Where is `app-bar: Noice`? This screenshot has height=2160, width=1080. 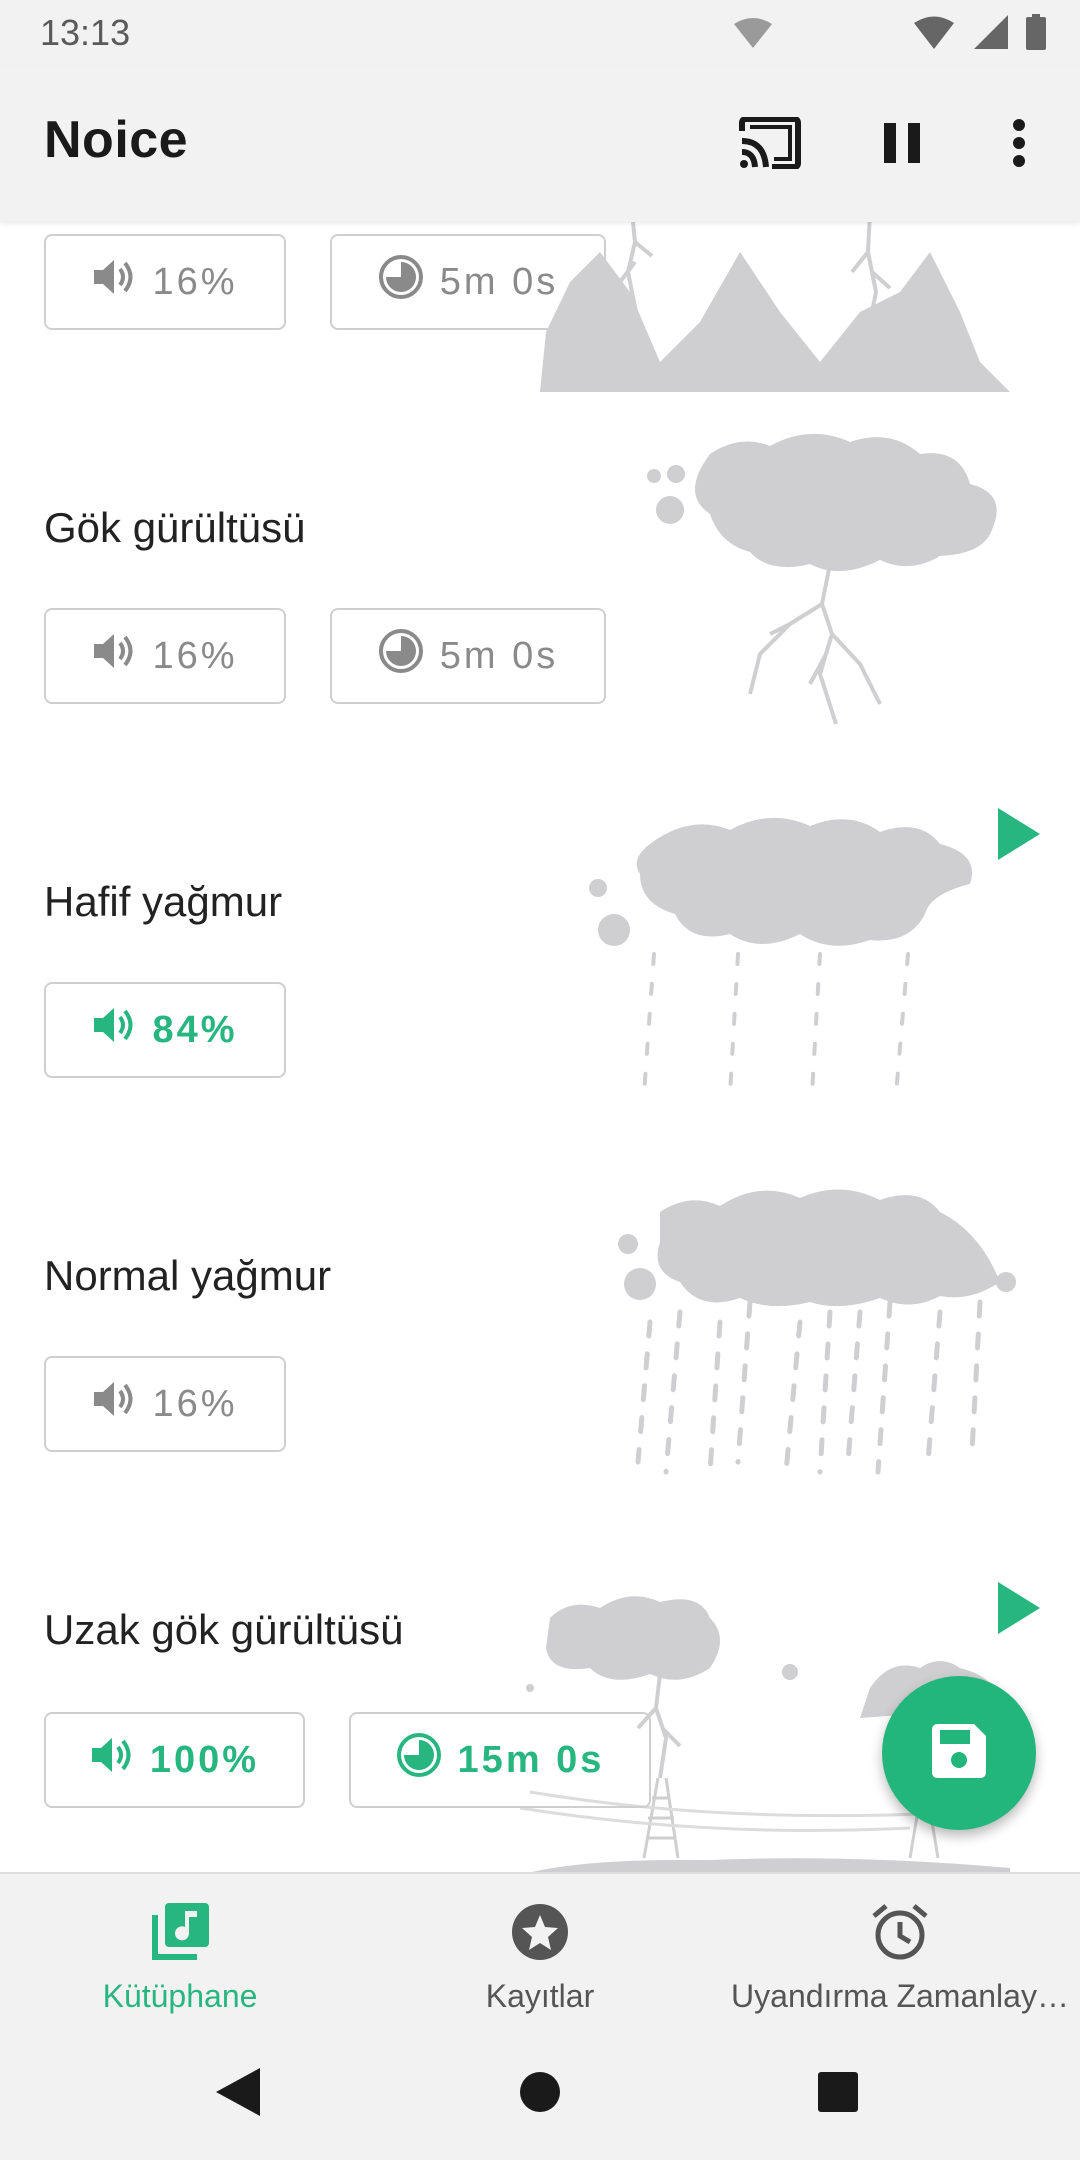
app-bar: Noice is located at coordinates (540, 144).